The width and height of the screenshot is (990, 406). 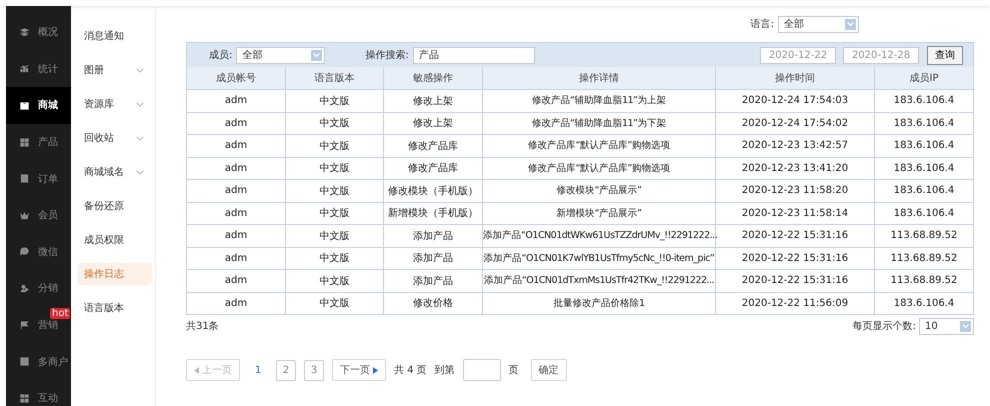 What do you see at coordinates (599, 123) in the screenshot?
I see `table-cell: 修改产品“辅助降血脂11”为下架` at bounding box center [599, 123].